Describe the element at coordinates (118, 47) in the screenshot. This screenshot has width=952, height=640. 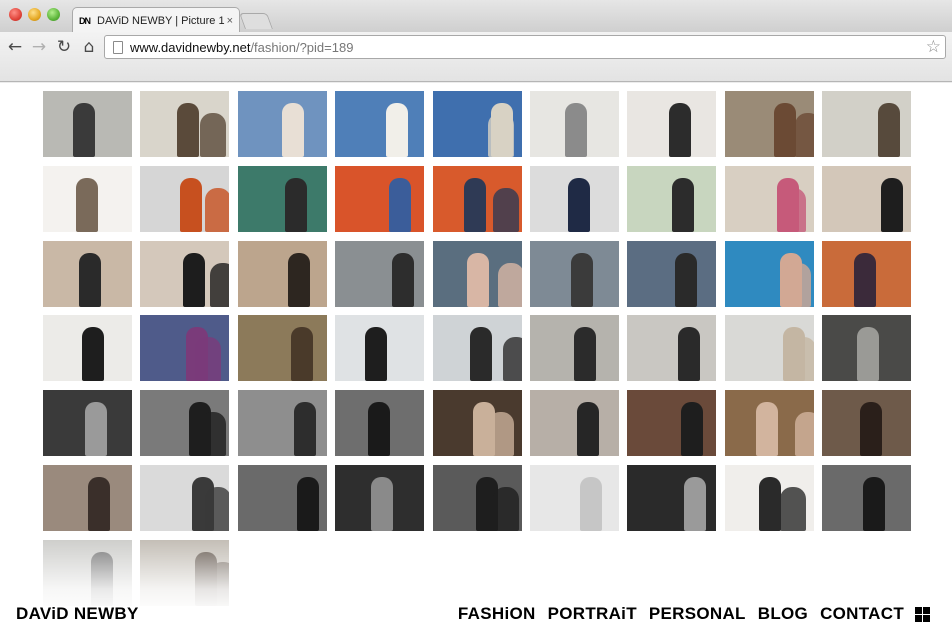
I see `page-icon` at that location.